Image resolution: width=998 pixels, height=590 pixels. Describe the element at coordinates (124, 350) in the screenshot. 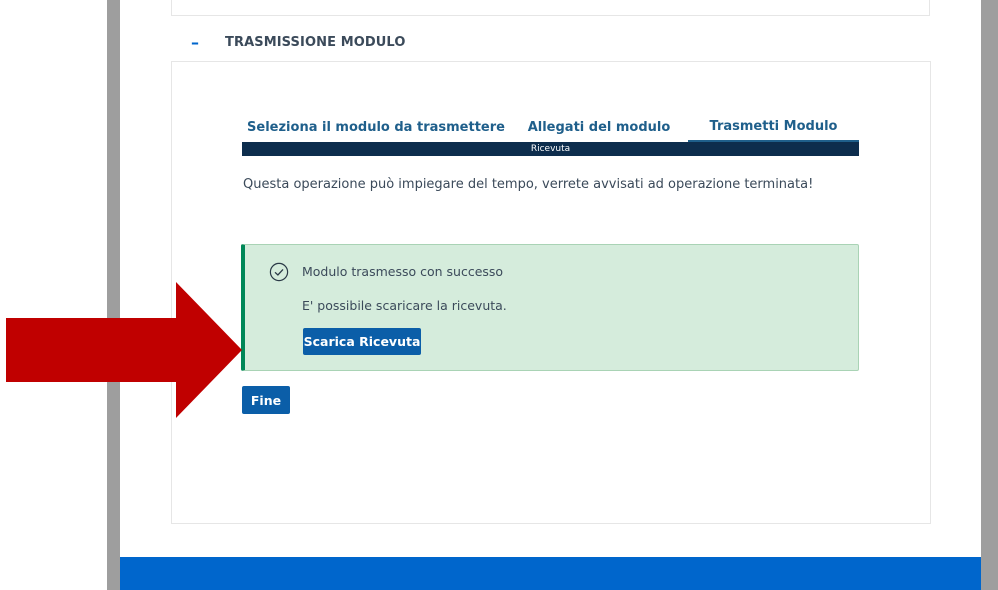

I see `red-arrow-icon` at that location.